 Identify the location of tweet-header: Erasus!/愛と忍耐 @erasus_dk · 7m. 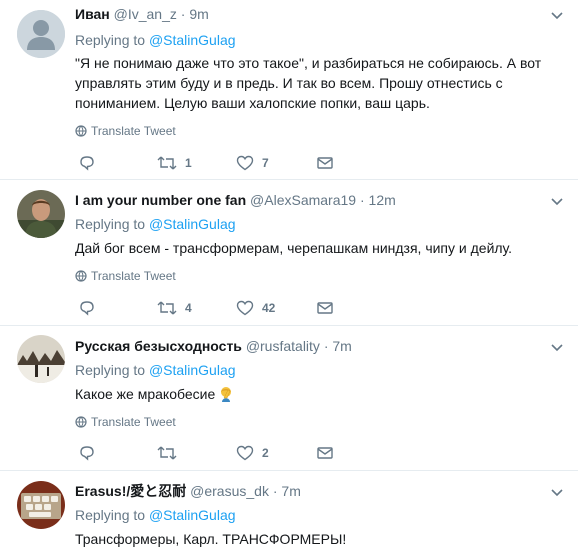
(188, 491).